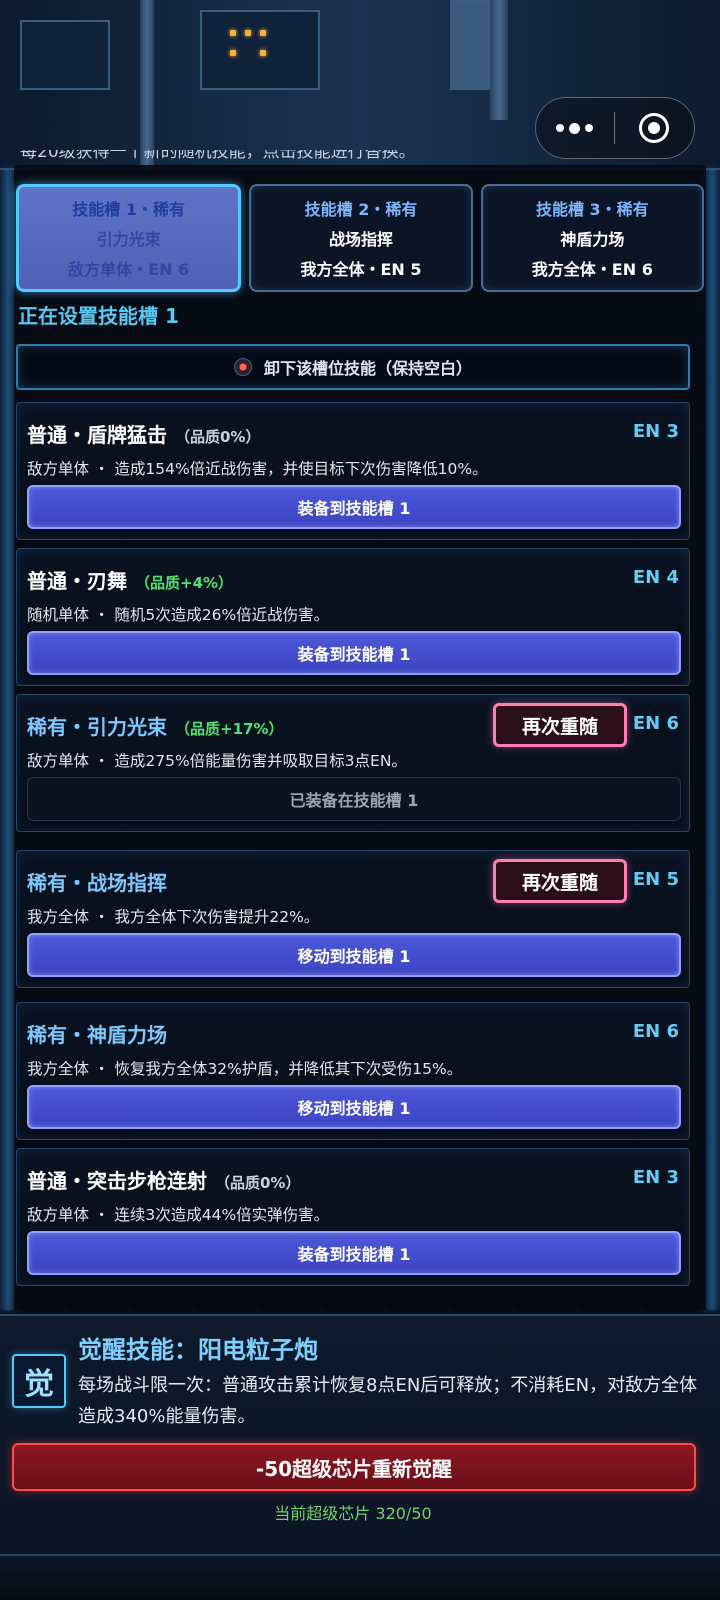 This screenshot has height=1600, width=720. What do you see at coordinates (155, 727) in the screenshot?
I see `skill-name: 稀有・引力光束 （品质+17%）` at bounding box center [155, 727].